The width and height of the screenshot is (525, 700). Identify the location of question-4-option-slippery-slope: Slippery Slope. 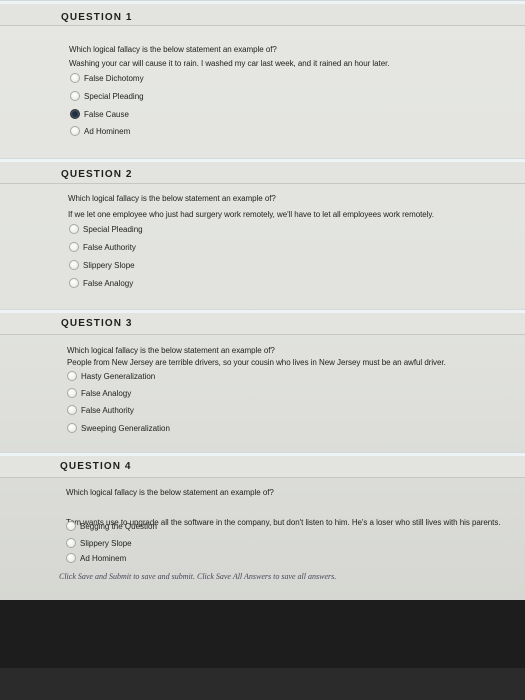
(99, 543).